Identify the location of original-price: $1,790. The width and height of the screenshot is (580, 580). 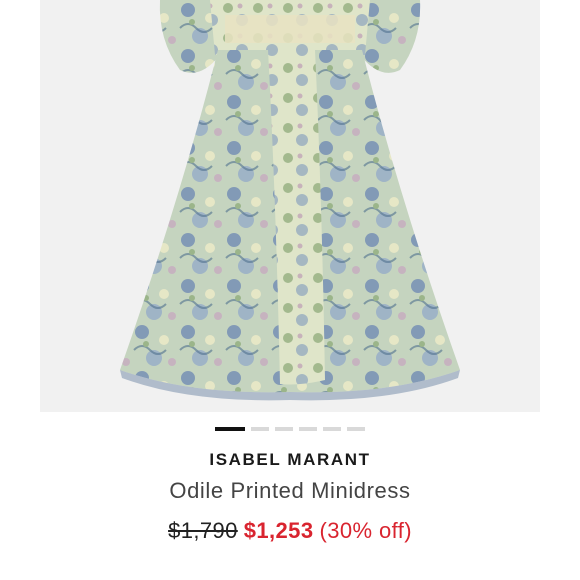
(203, 530).